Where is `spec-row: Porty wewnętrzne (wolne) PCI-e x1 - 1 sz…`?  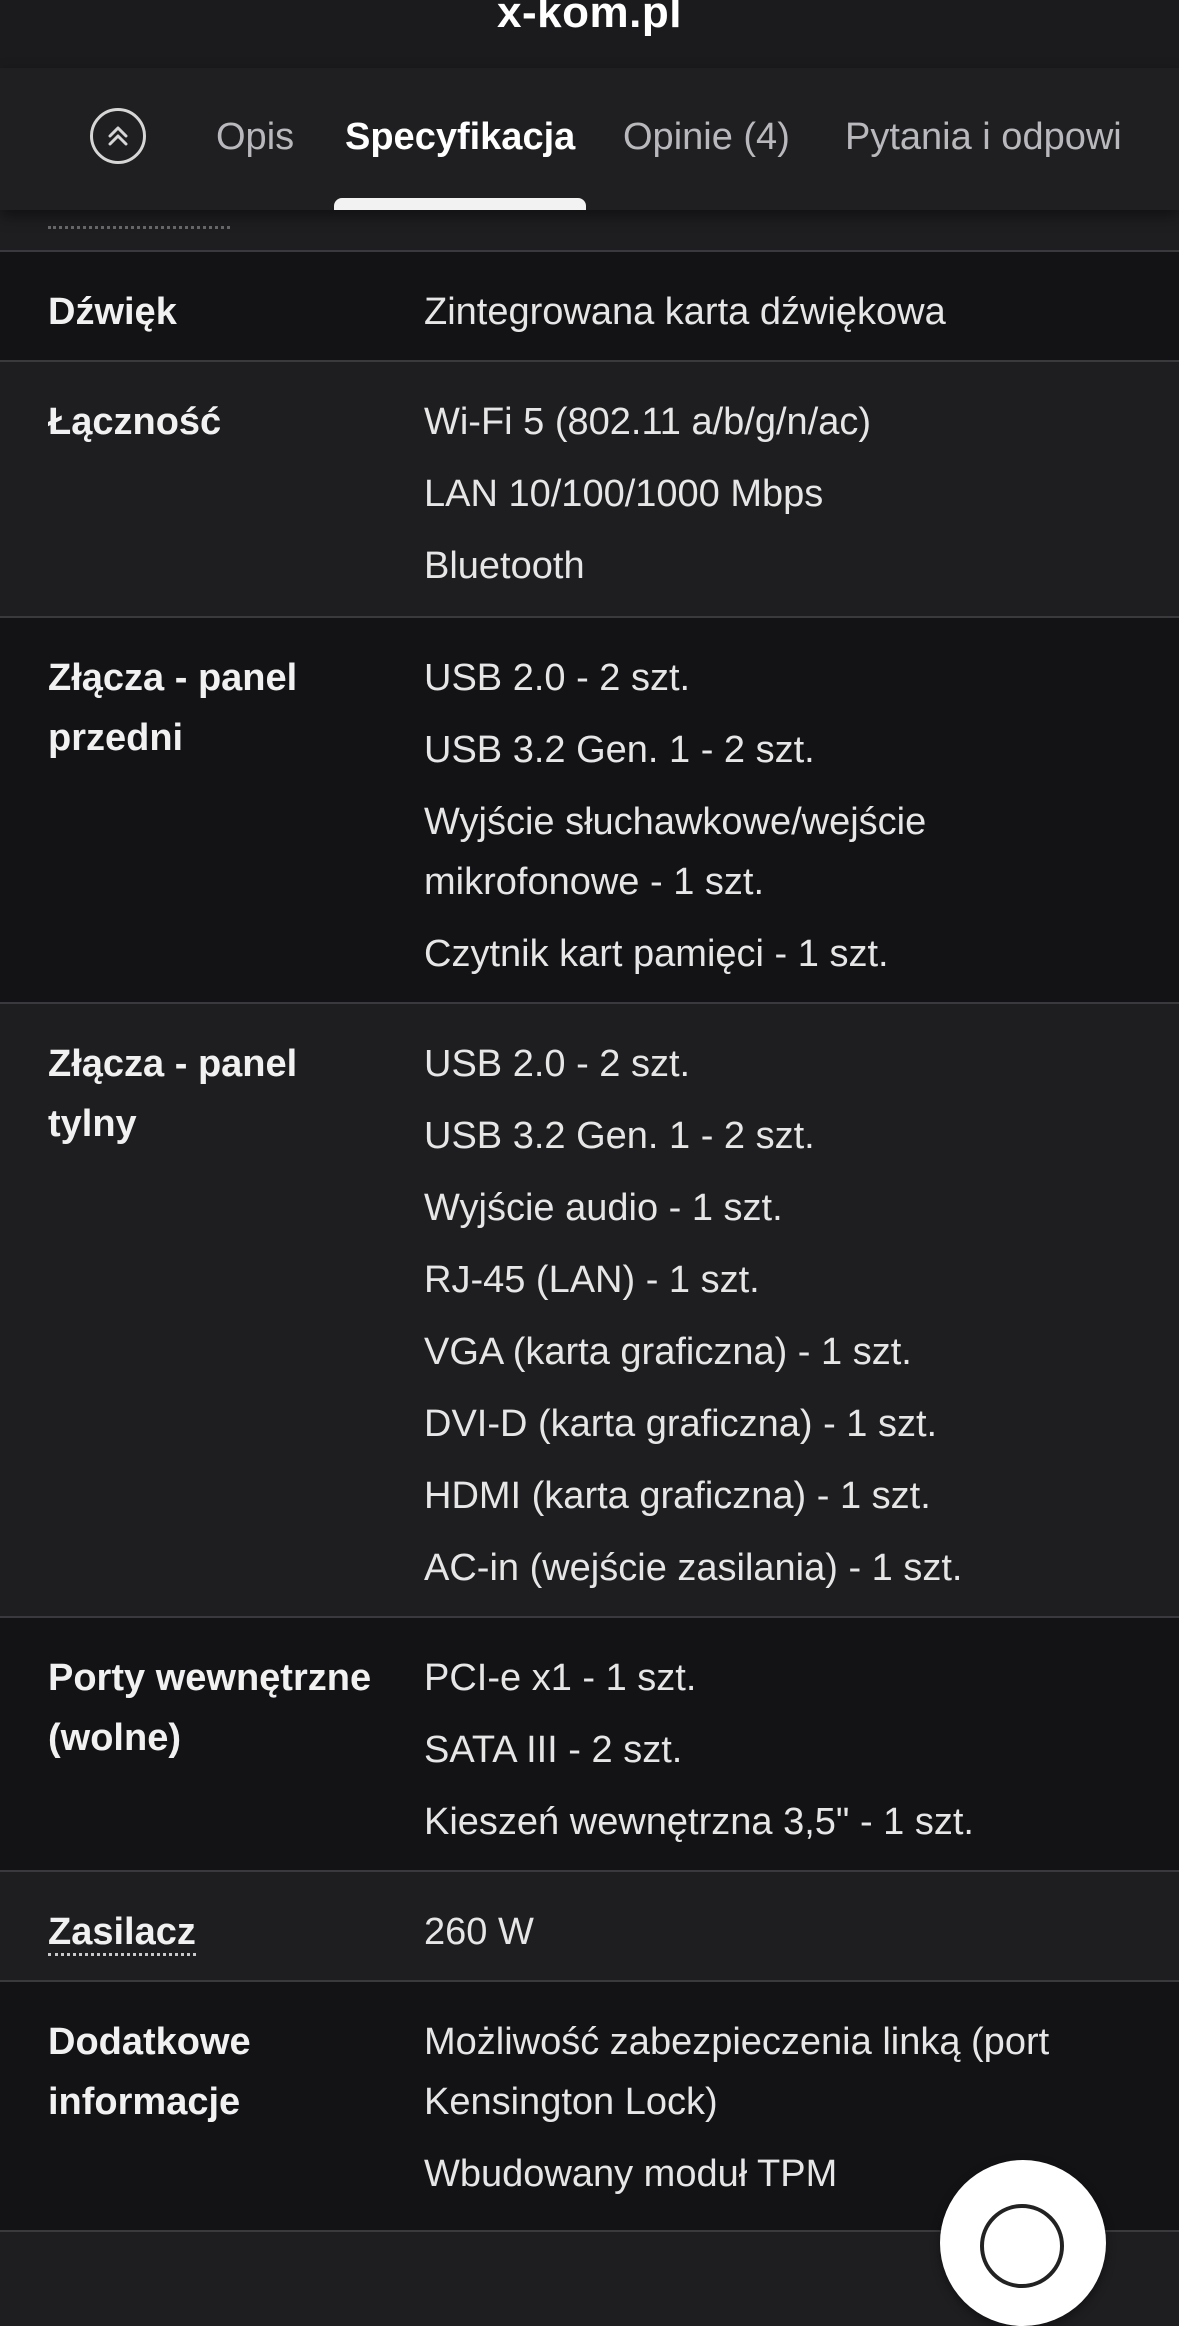 spec-row: Porty wewnętrzne (wolne) PCI-e x1 - 1 sz… is located at coordinates (589, 1745).